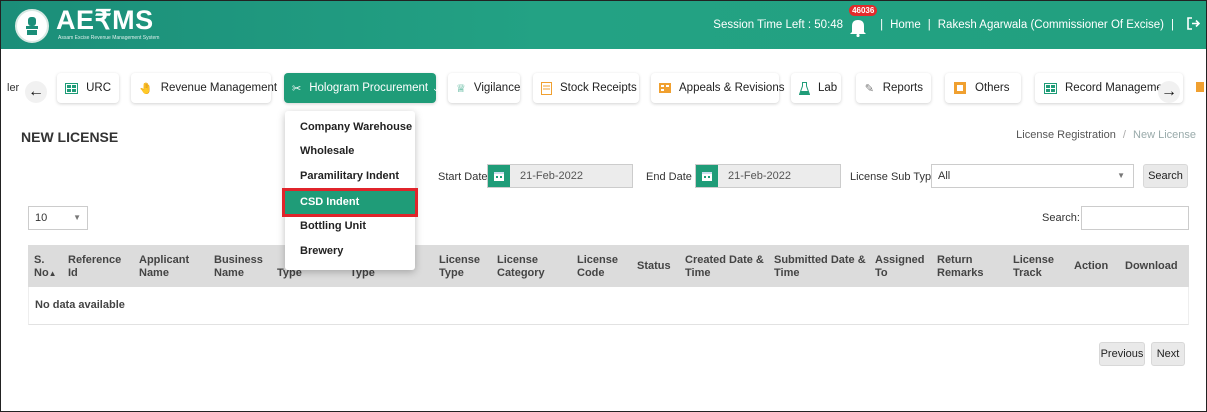  I want to click on tab-appeals-revisions: Appeals & Revisions, so click(717, 88).